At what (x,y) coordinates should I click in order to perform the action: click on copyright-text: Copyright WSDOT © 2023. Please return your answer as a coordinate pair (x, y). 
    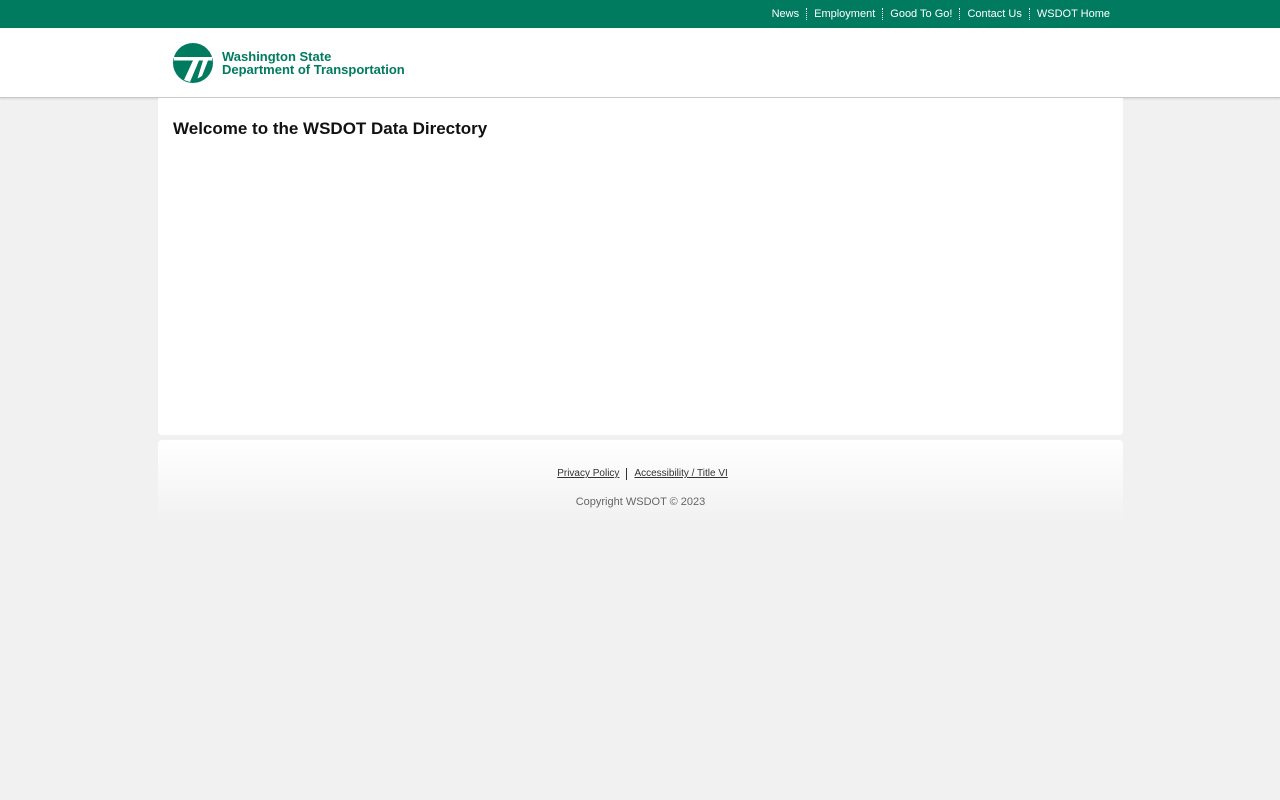
    Looking at the image, I should click on (640, 502).